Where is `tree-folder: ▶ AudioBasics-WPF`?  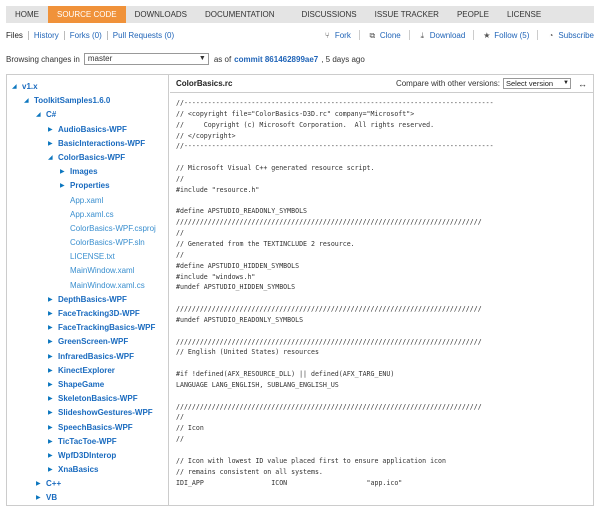 tree-folder: ▶ AudioBasics-WPF is located at coordinates (87, 130).